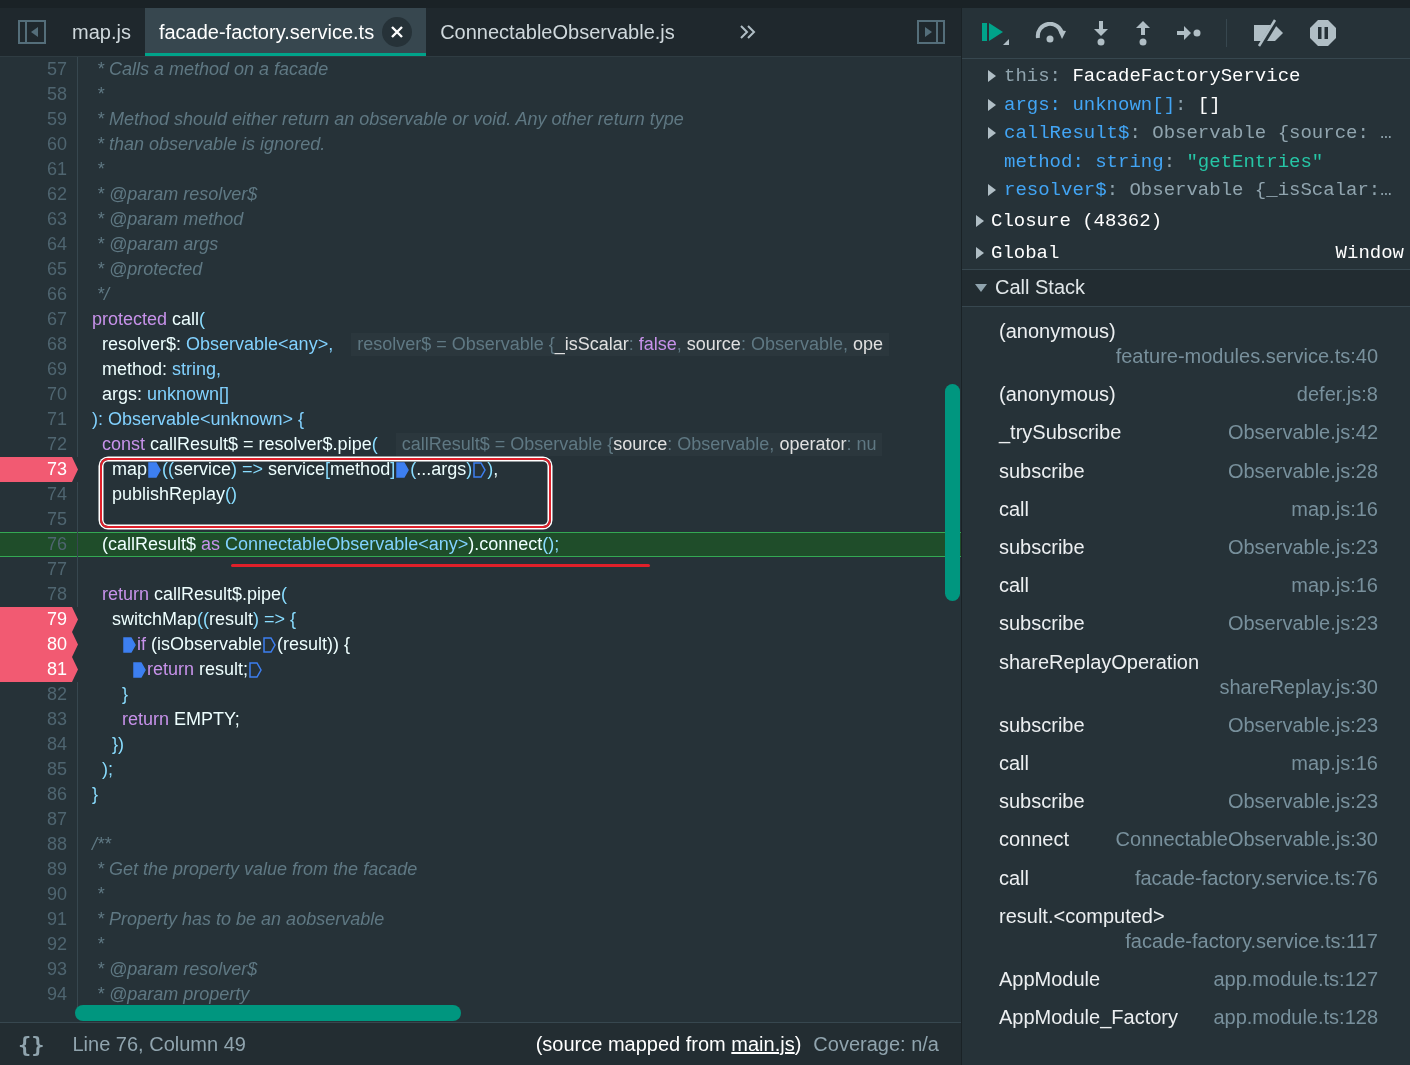  I want to click on file-tab: facade-factory.service.ts, so click(285, 32).